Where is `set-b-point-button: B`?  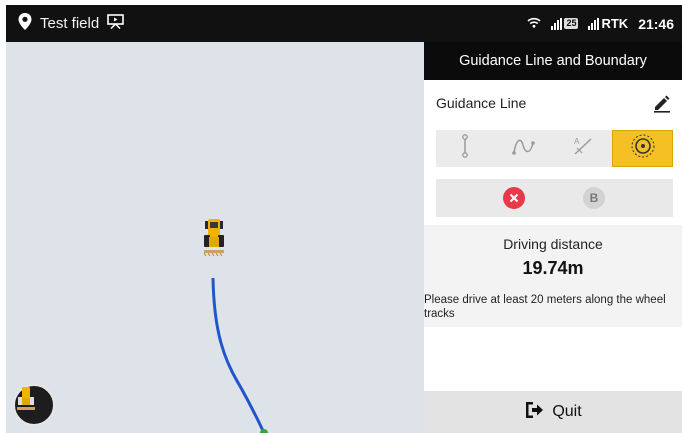
set-b-point-button: B is located at coordinates (594, 198).